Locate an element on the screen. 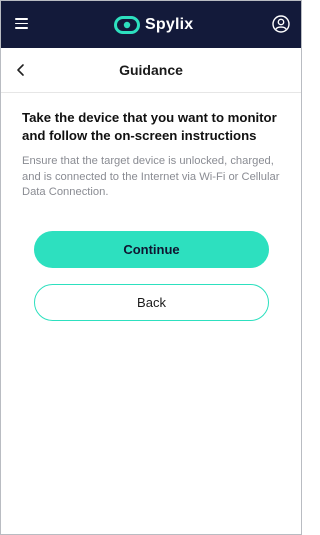 The height and width of the screenshot is (535, 320). hamburger-menu-icon is located at coordinates (21, 23).